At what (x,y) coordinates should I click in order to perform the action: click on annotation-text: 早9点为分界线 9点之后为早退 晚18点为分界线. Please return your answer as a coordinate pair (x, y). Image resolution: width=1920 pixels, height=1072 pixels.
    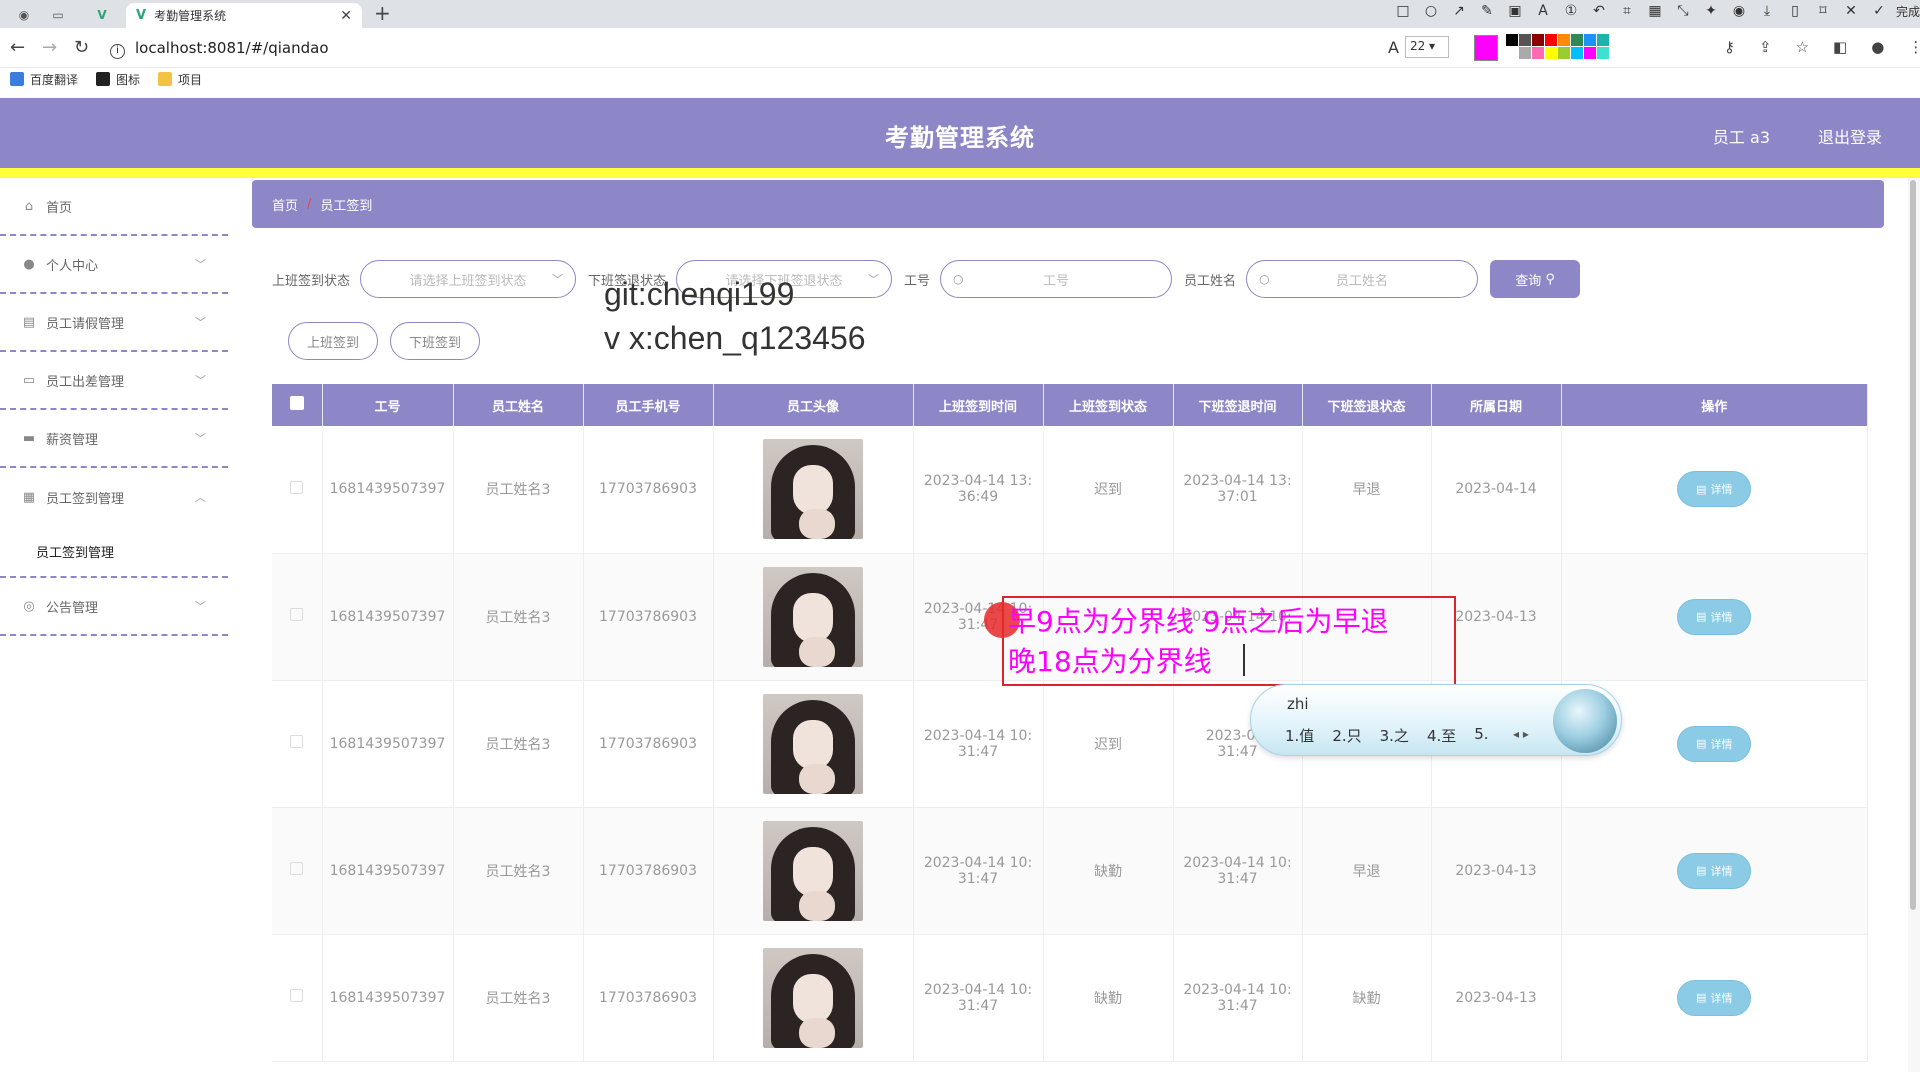
    Looking at the image, I should click on (1198, 642).